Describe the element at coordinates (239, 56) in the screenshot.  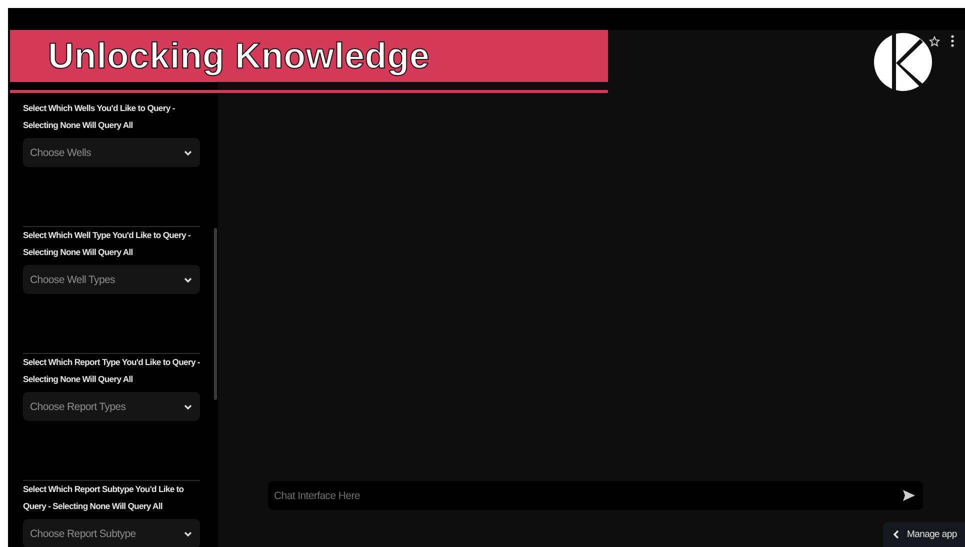
I see `banner-title: Unlocking Knowledge` at that location.